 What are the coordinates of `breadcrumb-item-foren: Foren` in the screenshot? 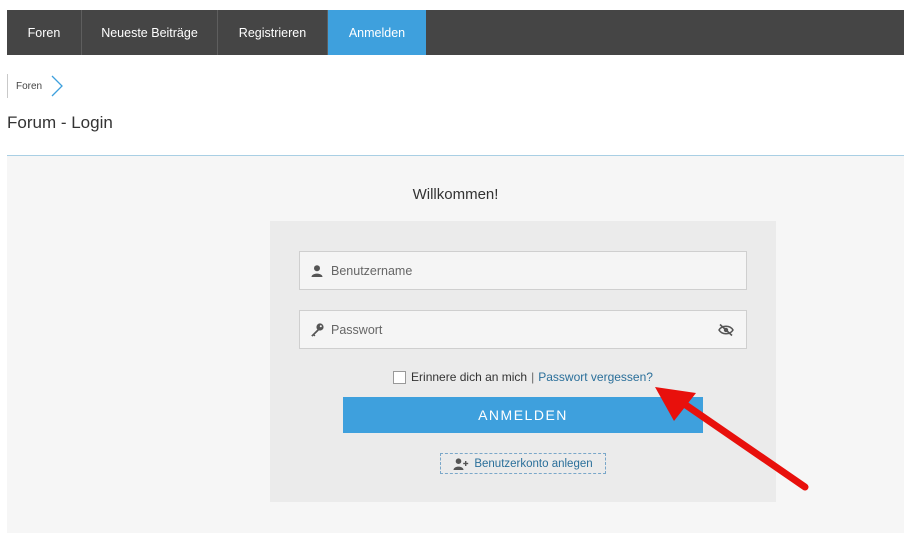 It's located at (29, 86).